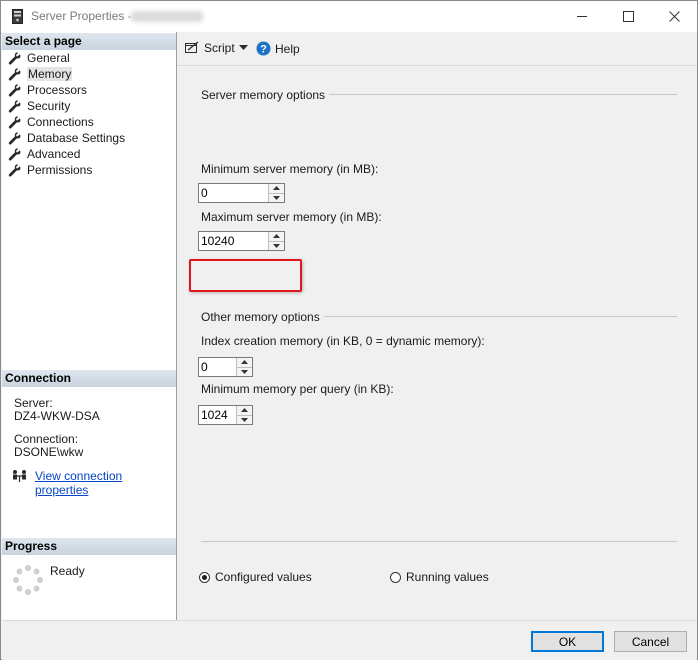 The image size is (698, 660). What do you see at coordinates (349, 640) in the screenshot?
I see `dialog-footer: OK Cancel` at bounding box center [349, 640].